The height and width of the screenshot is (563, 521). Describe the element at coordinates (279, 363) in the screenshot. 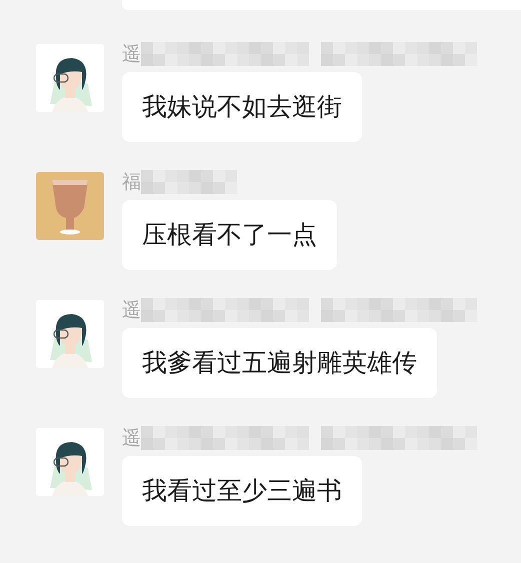

I see `message-bubble: 我爹看过五遍射雕英雄传` at that location.